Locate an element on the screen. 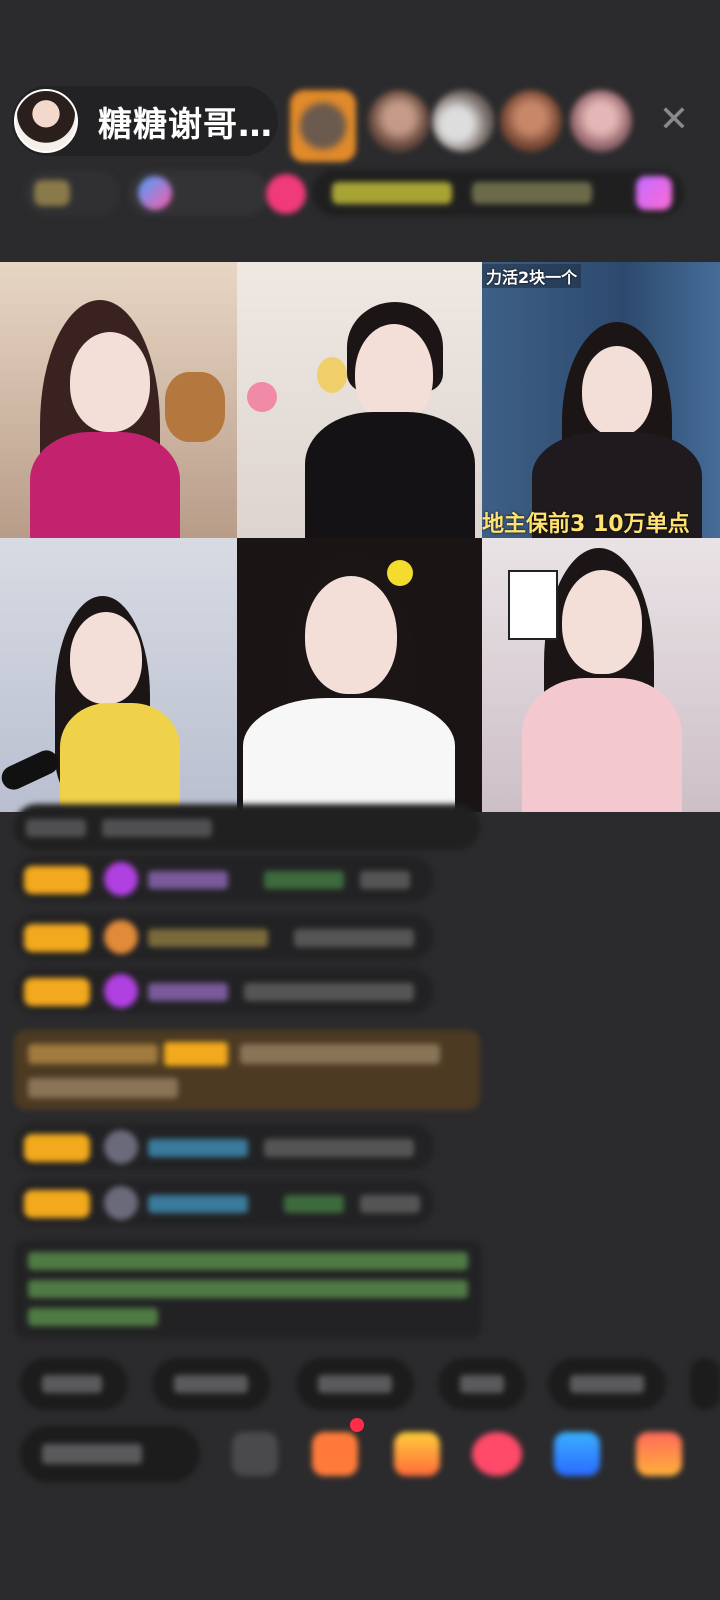  room-notice is located at coordinates (248, 1289).